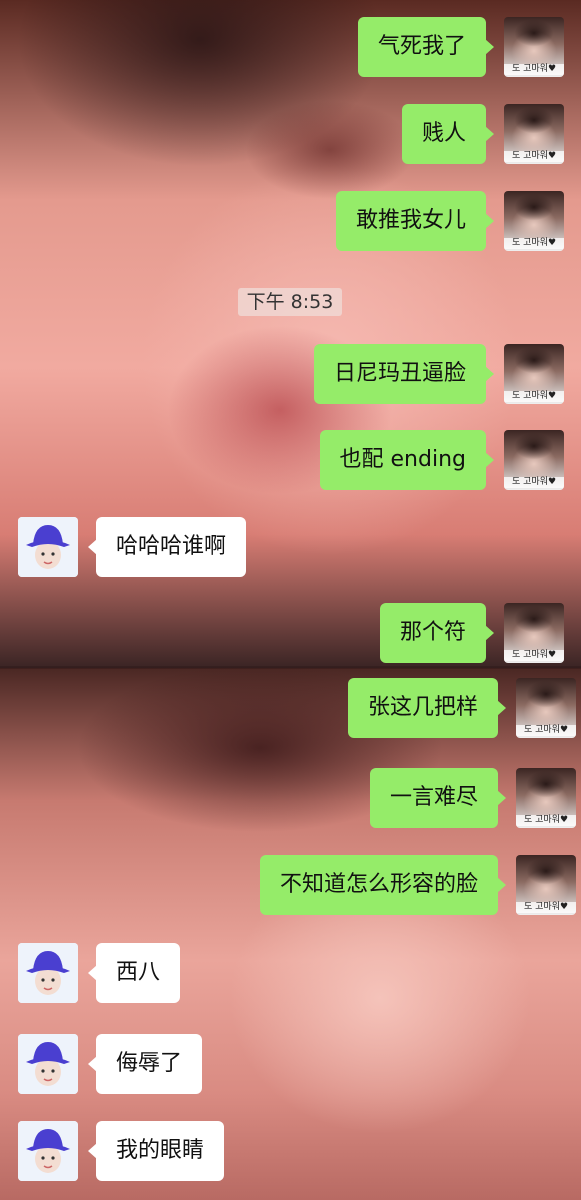 This screenshot has height=1200, width=581. What do you see at coordinates (145, 1064) in the screenshot?
I see `message-bubble: 侮辱了` at bounding box center [145, 1064].